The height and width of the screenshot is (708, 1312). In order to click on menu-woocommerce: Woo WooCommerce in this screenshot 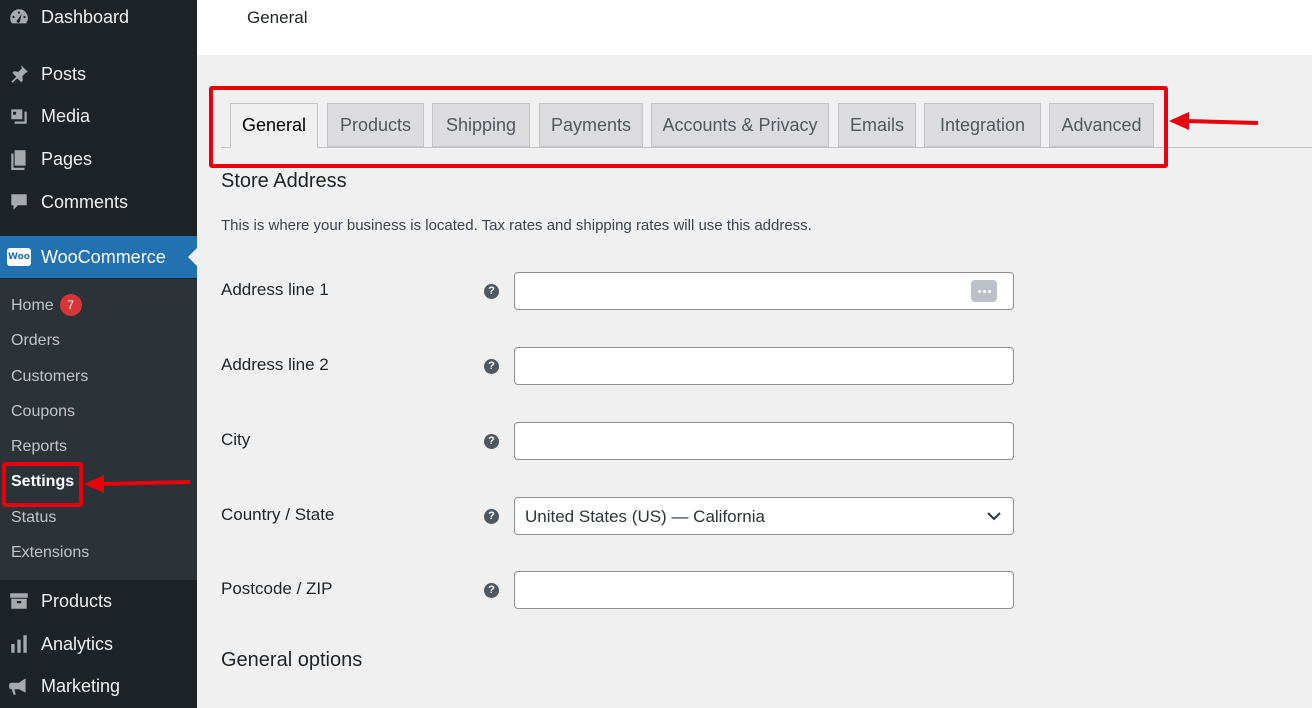, I will do `click(98, 257)`.